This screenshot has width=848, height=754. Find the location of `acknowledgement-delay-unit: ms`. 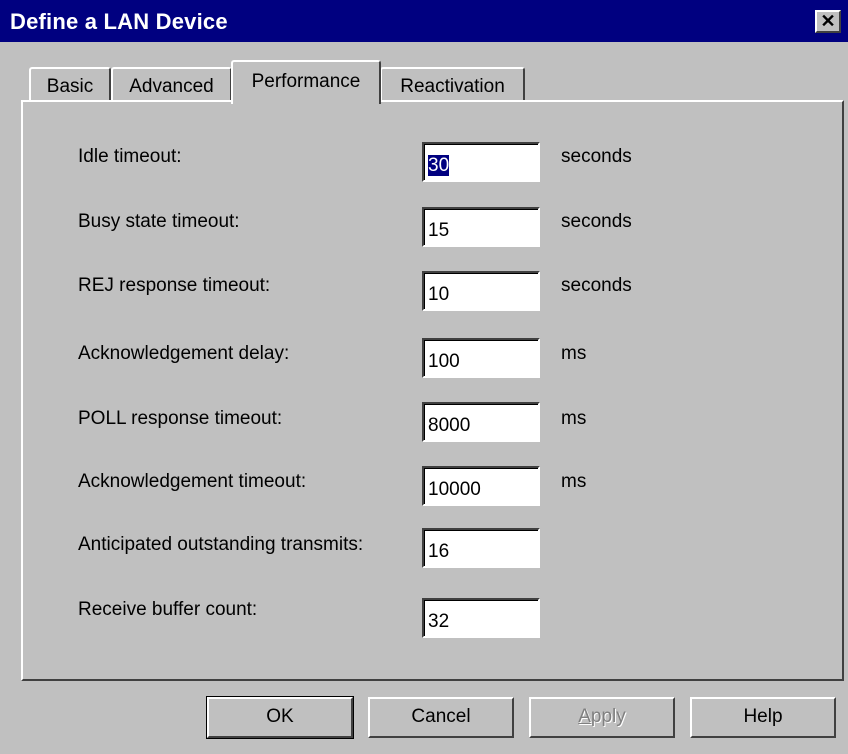

acknowledgement-delay-unit: ms is located at coordinates (574, 353).